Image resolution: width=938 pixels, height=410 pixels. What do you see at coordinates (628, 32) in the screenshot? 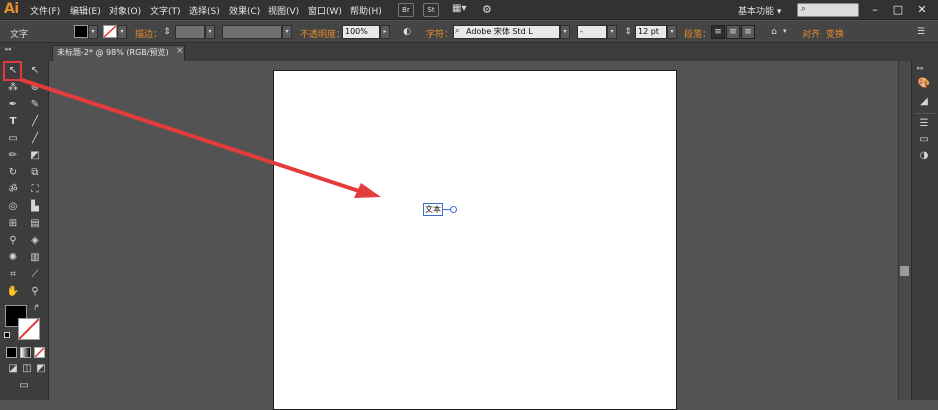
I see `font-size-stepper: ⇕` at bounding box center [628, 32].